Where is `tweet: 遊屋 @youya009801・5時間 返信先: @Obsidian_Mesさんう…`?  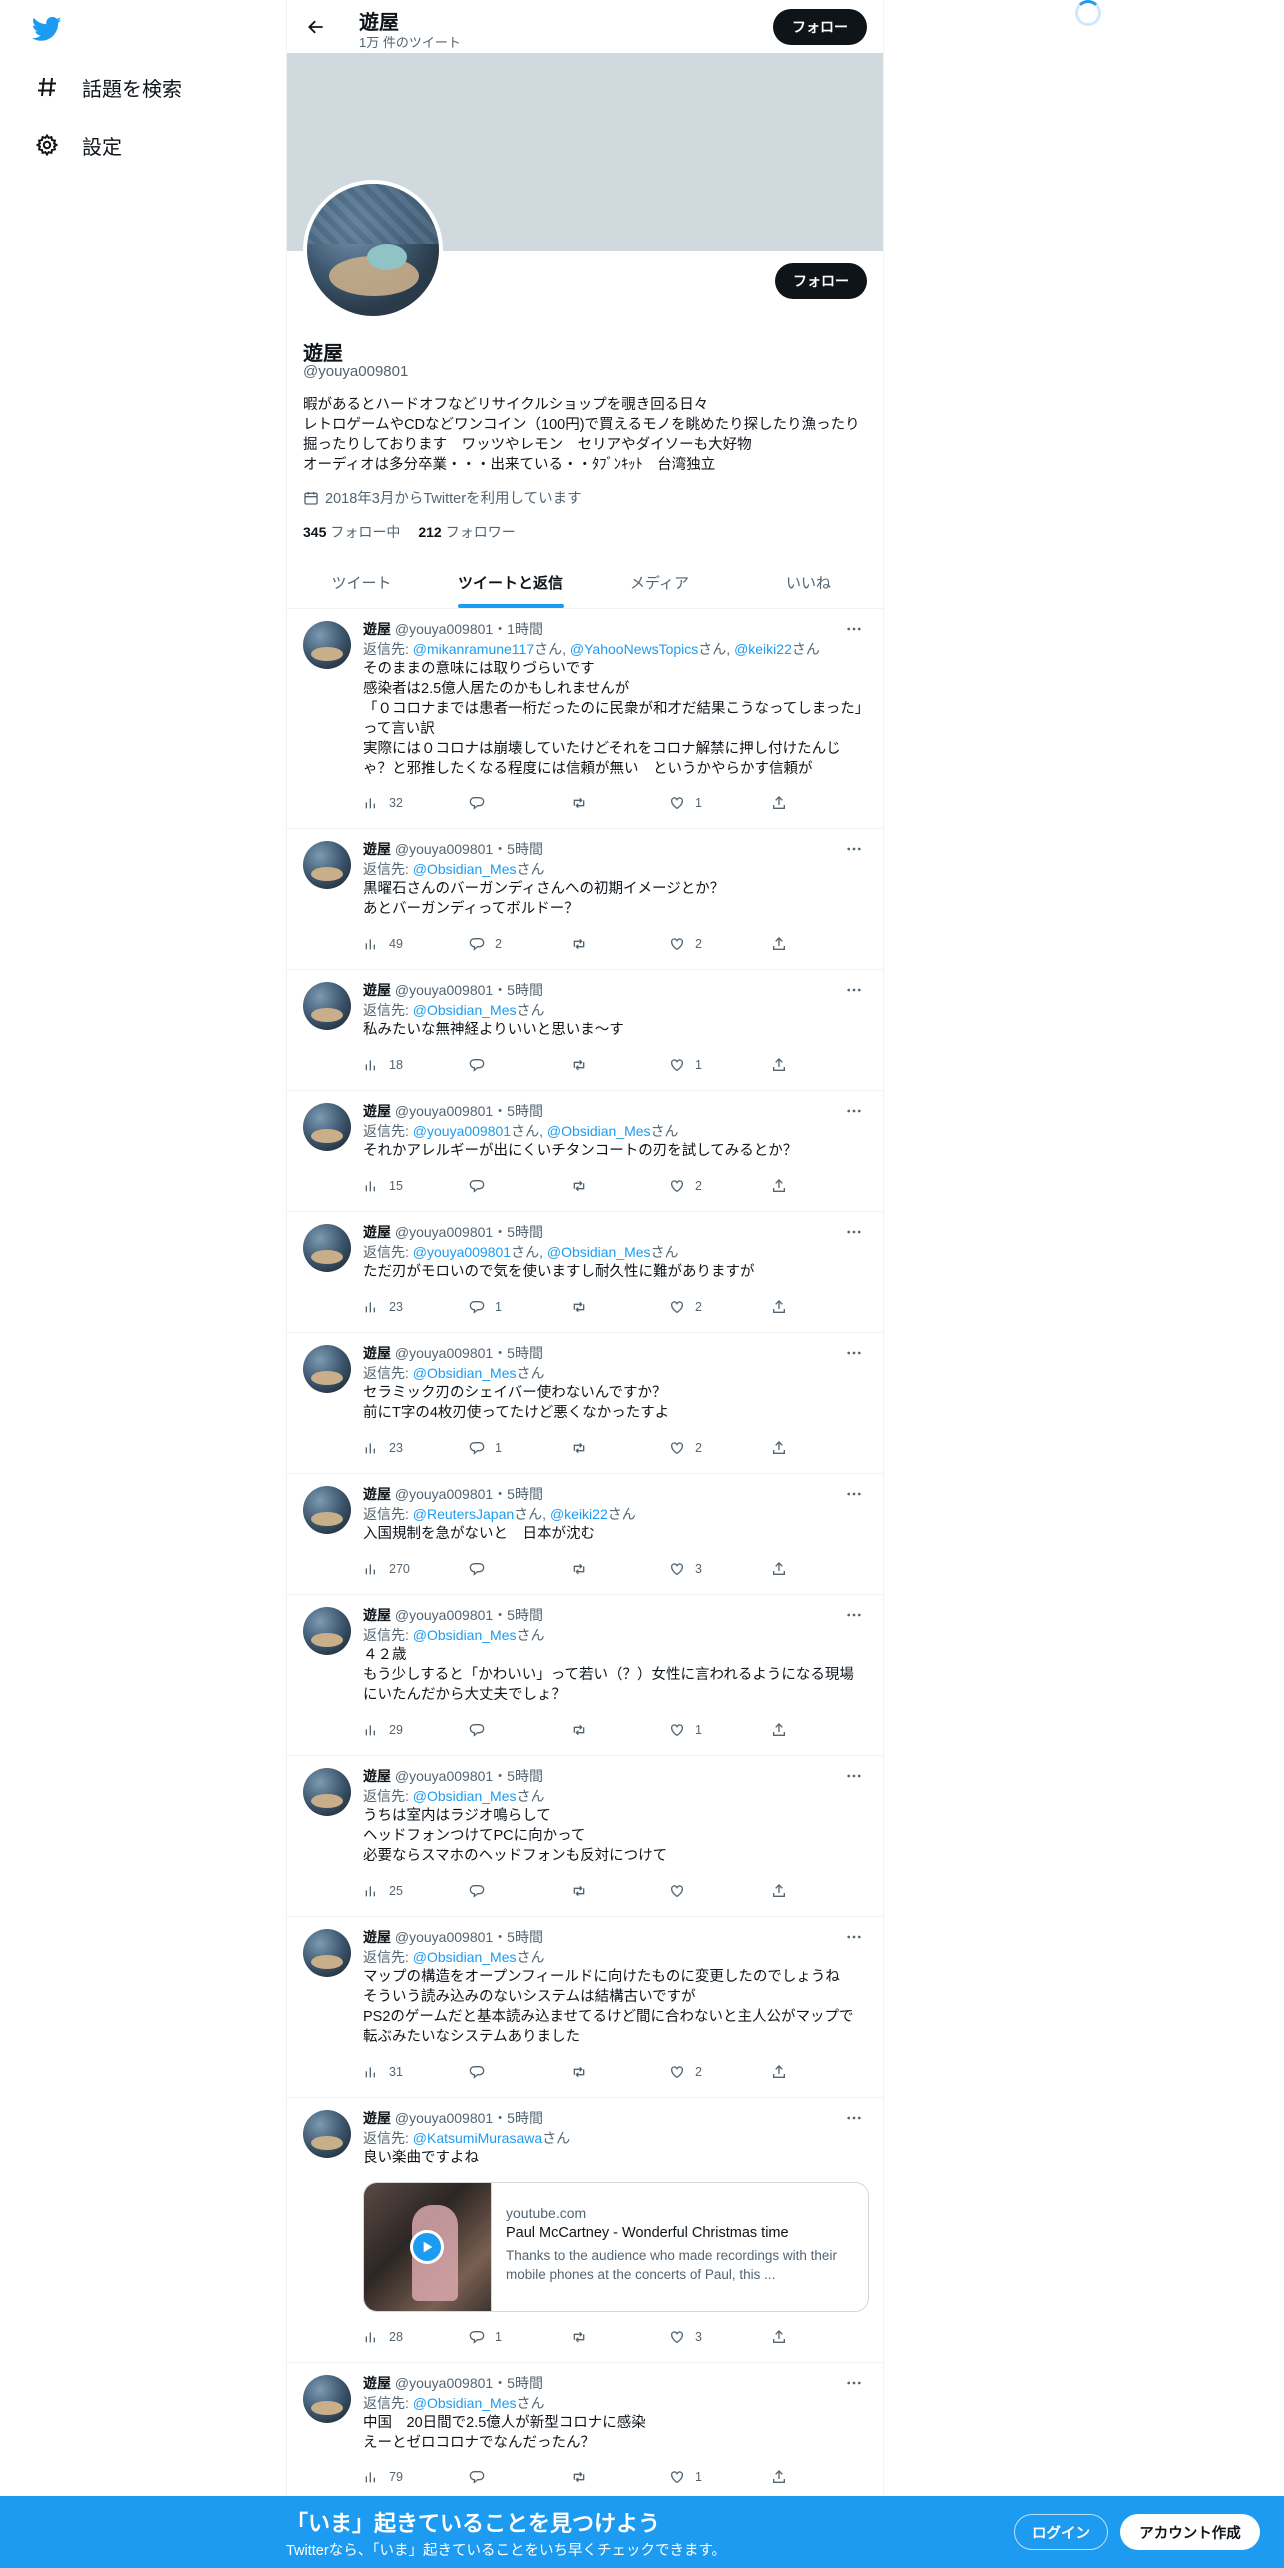
tweet: 遊屋 @youya009801・5時間 返信先: @Obsidian_Mesさんう… is located at coordinates (585, 1836).